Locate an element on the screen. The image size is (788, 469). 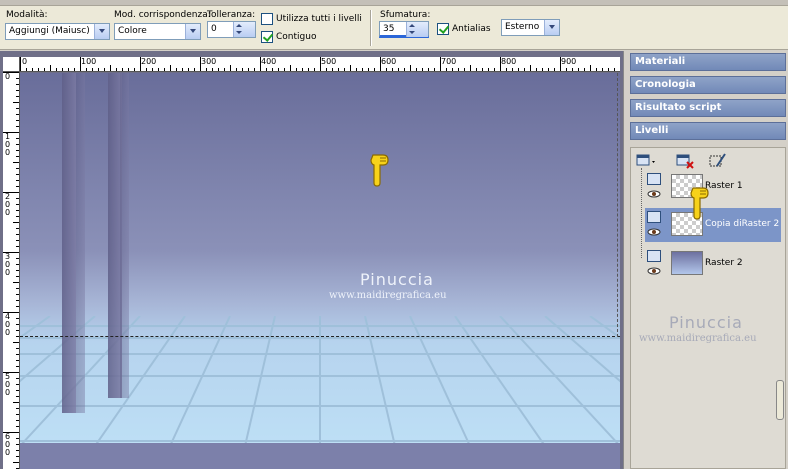
ruler-label: 300 is located at coordinates (209, 61).